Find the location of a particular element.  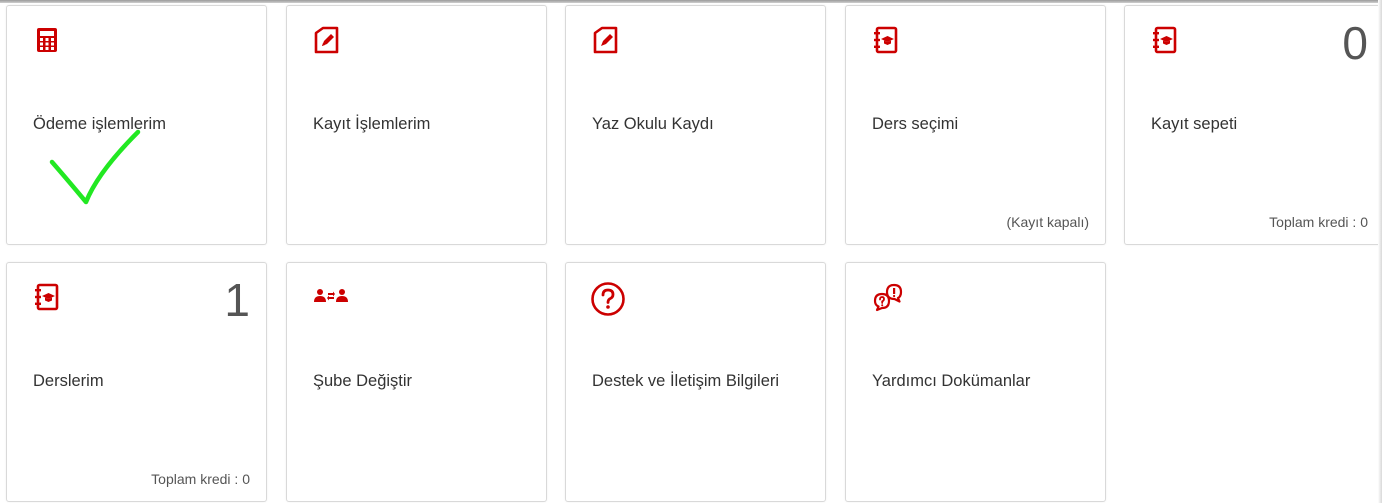

tile-title: Şube Değiştir is located at coordinates (363, 381).